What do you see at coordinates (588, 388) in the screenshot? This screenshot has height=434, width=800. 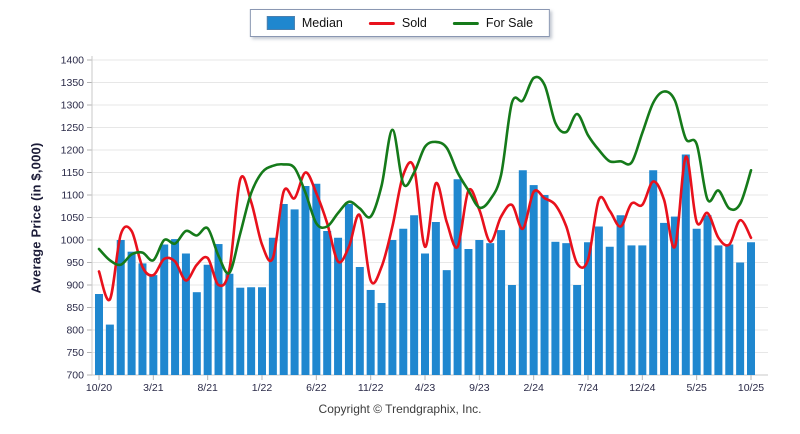 I see `x-tick-label: 7/24` at bounding box center [588, 388].